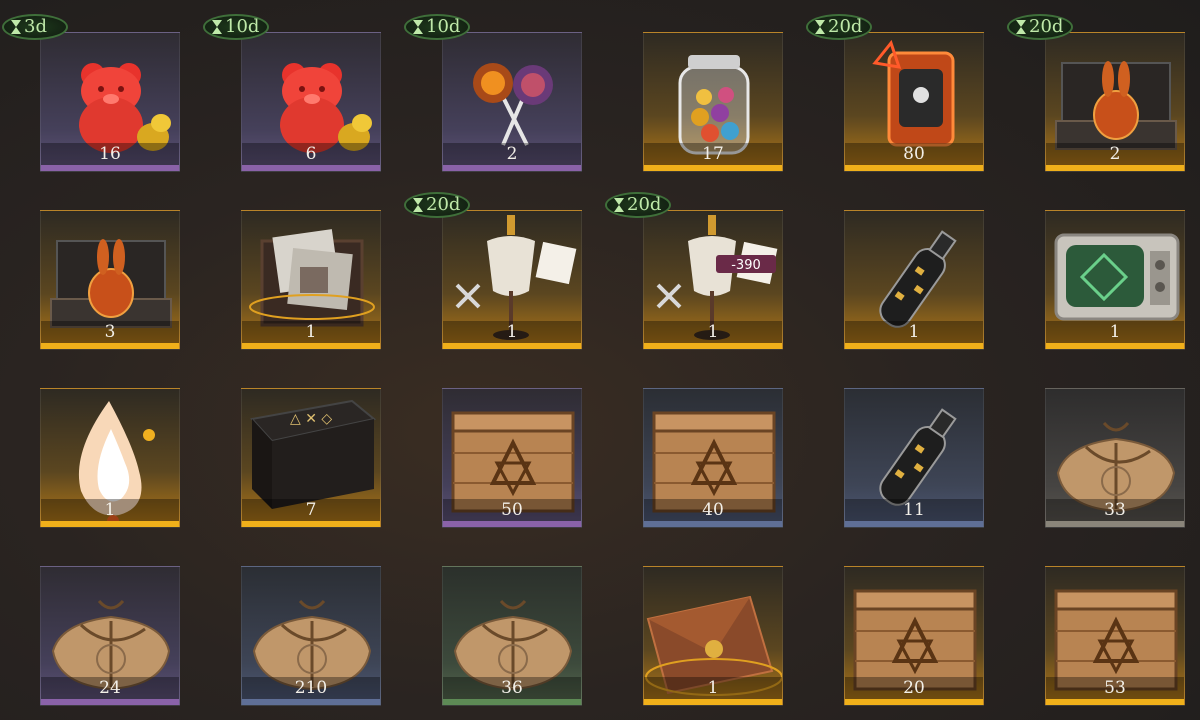 This screenshot has height=720, width=1200. I want to click on item-count: 36, so click(512, 688).